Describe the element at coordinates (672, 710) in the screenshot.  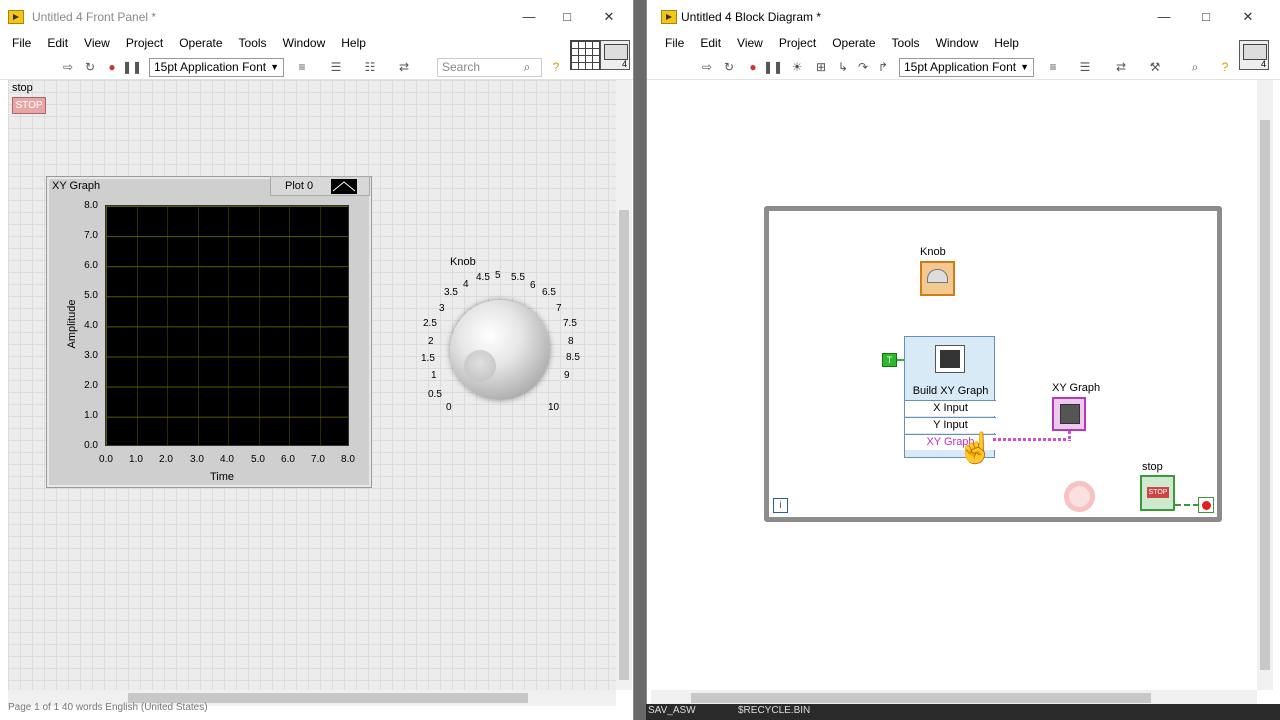
I see `taskbar-item: SAV_ASW` at that location.